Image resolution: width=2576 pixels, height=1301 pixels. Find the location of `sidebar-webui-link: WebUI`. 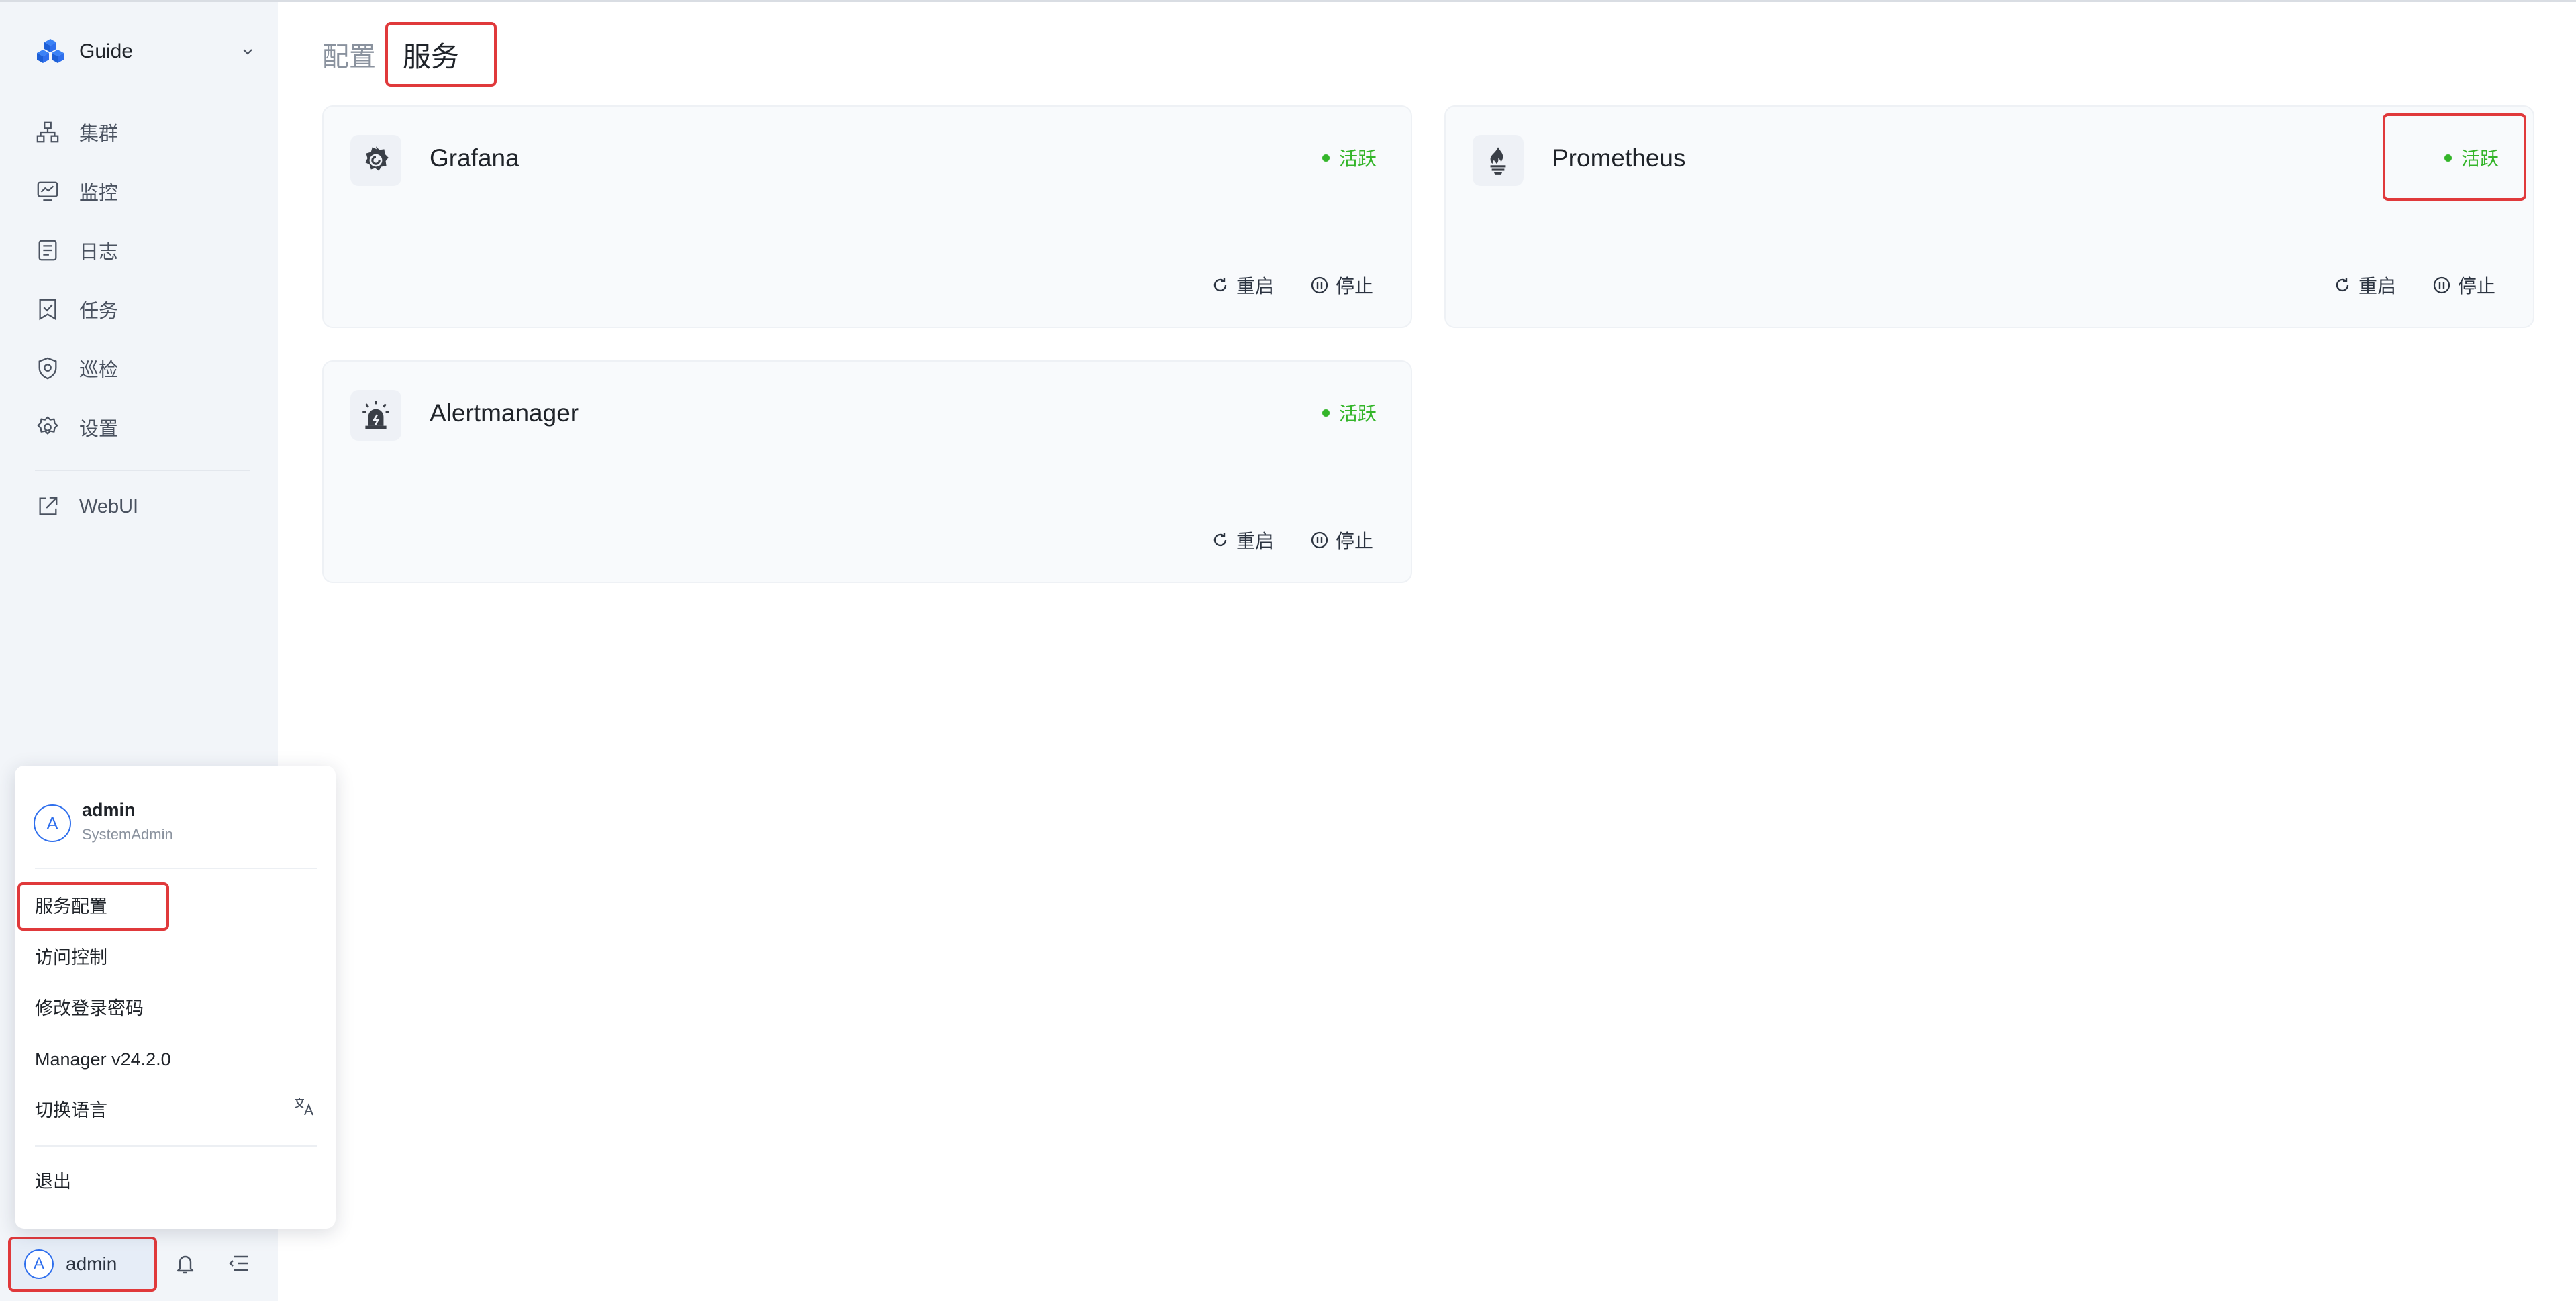

sidebar-webui-link: WebUI is located at coordinates (145, 506).